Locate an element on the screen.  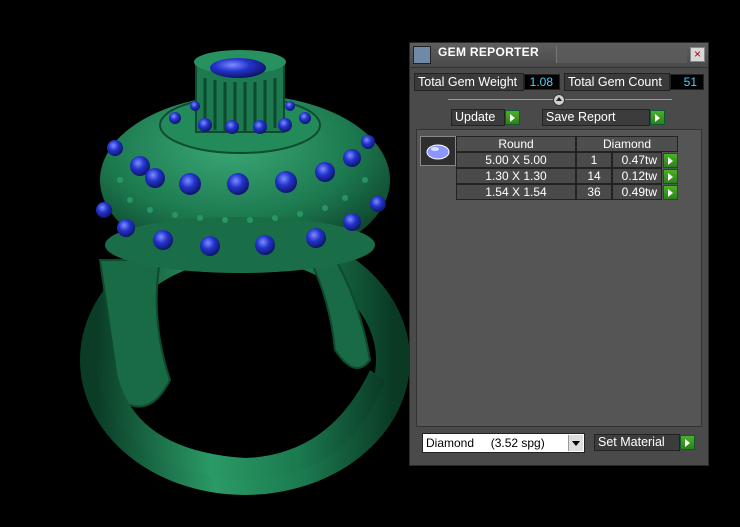
gem-size: 5.00 X 5.00 is located at coordinates (516, 160).